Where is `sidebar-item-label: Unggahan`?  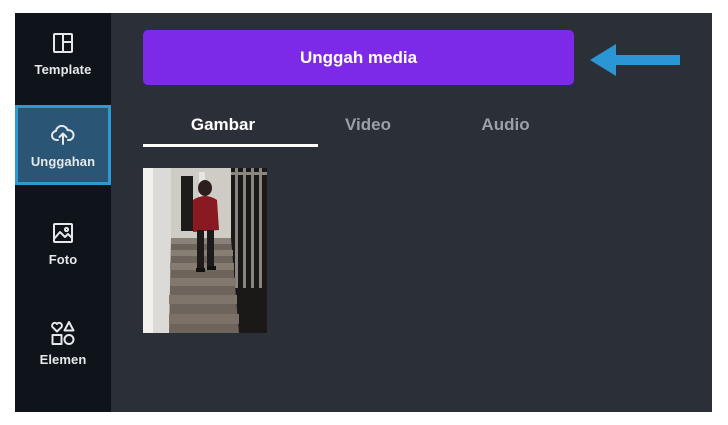 sidebar-item-label: Unggahan is located at coordinates (63, 161).